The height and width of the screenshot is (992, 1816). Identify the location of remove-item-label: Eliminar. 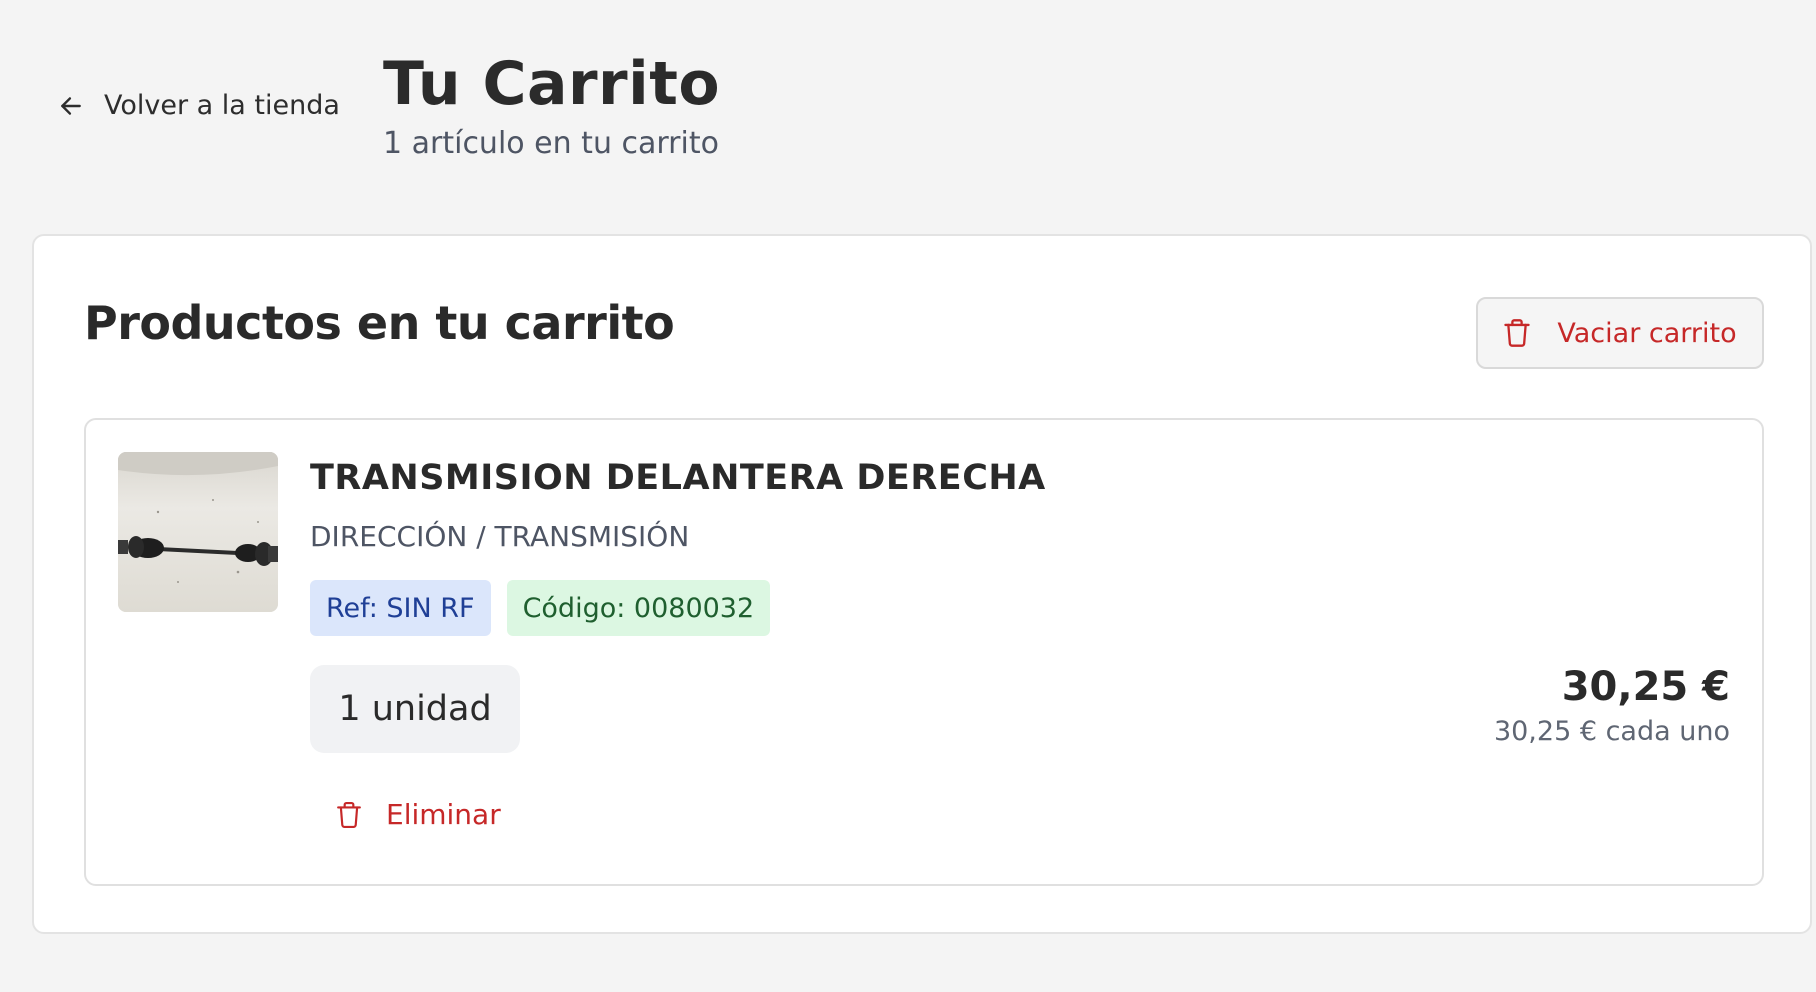
(443, 814).